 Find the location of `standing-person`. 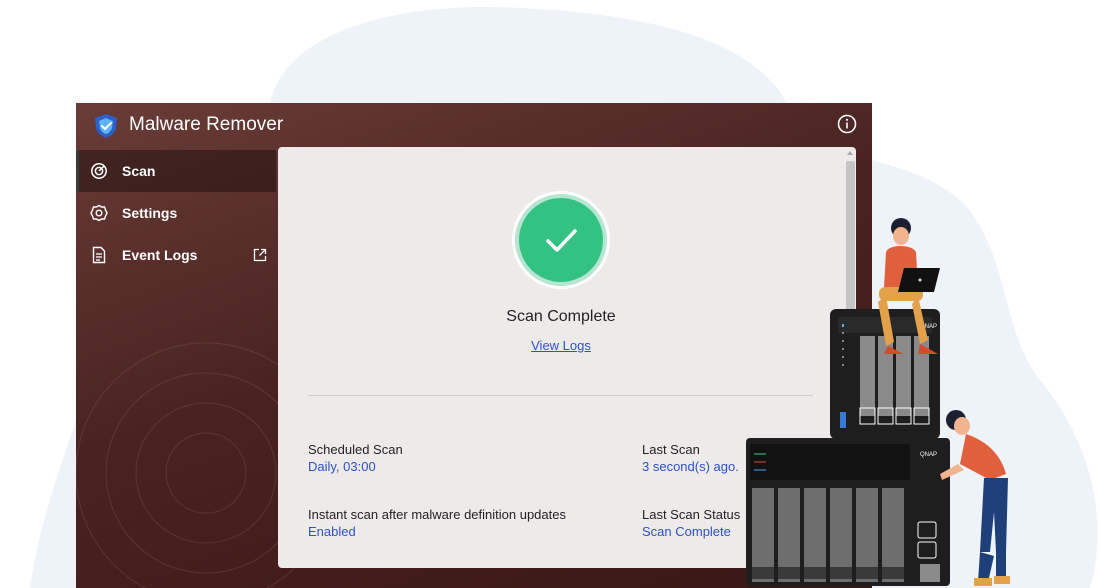

standing-person is located at coordinates (975, 498).